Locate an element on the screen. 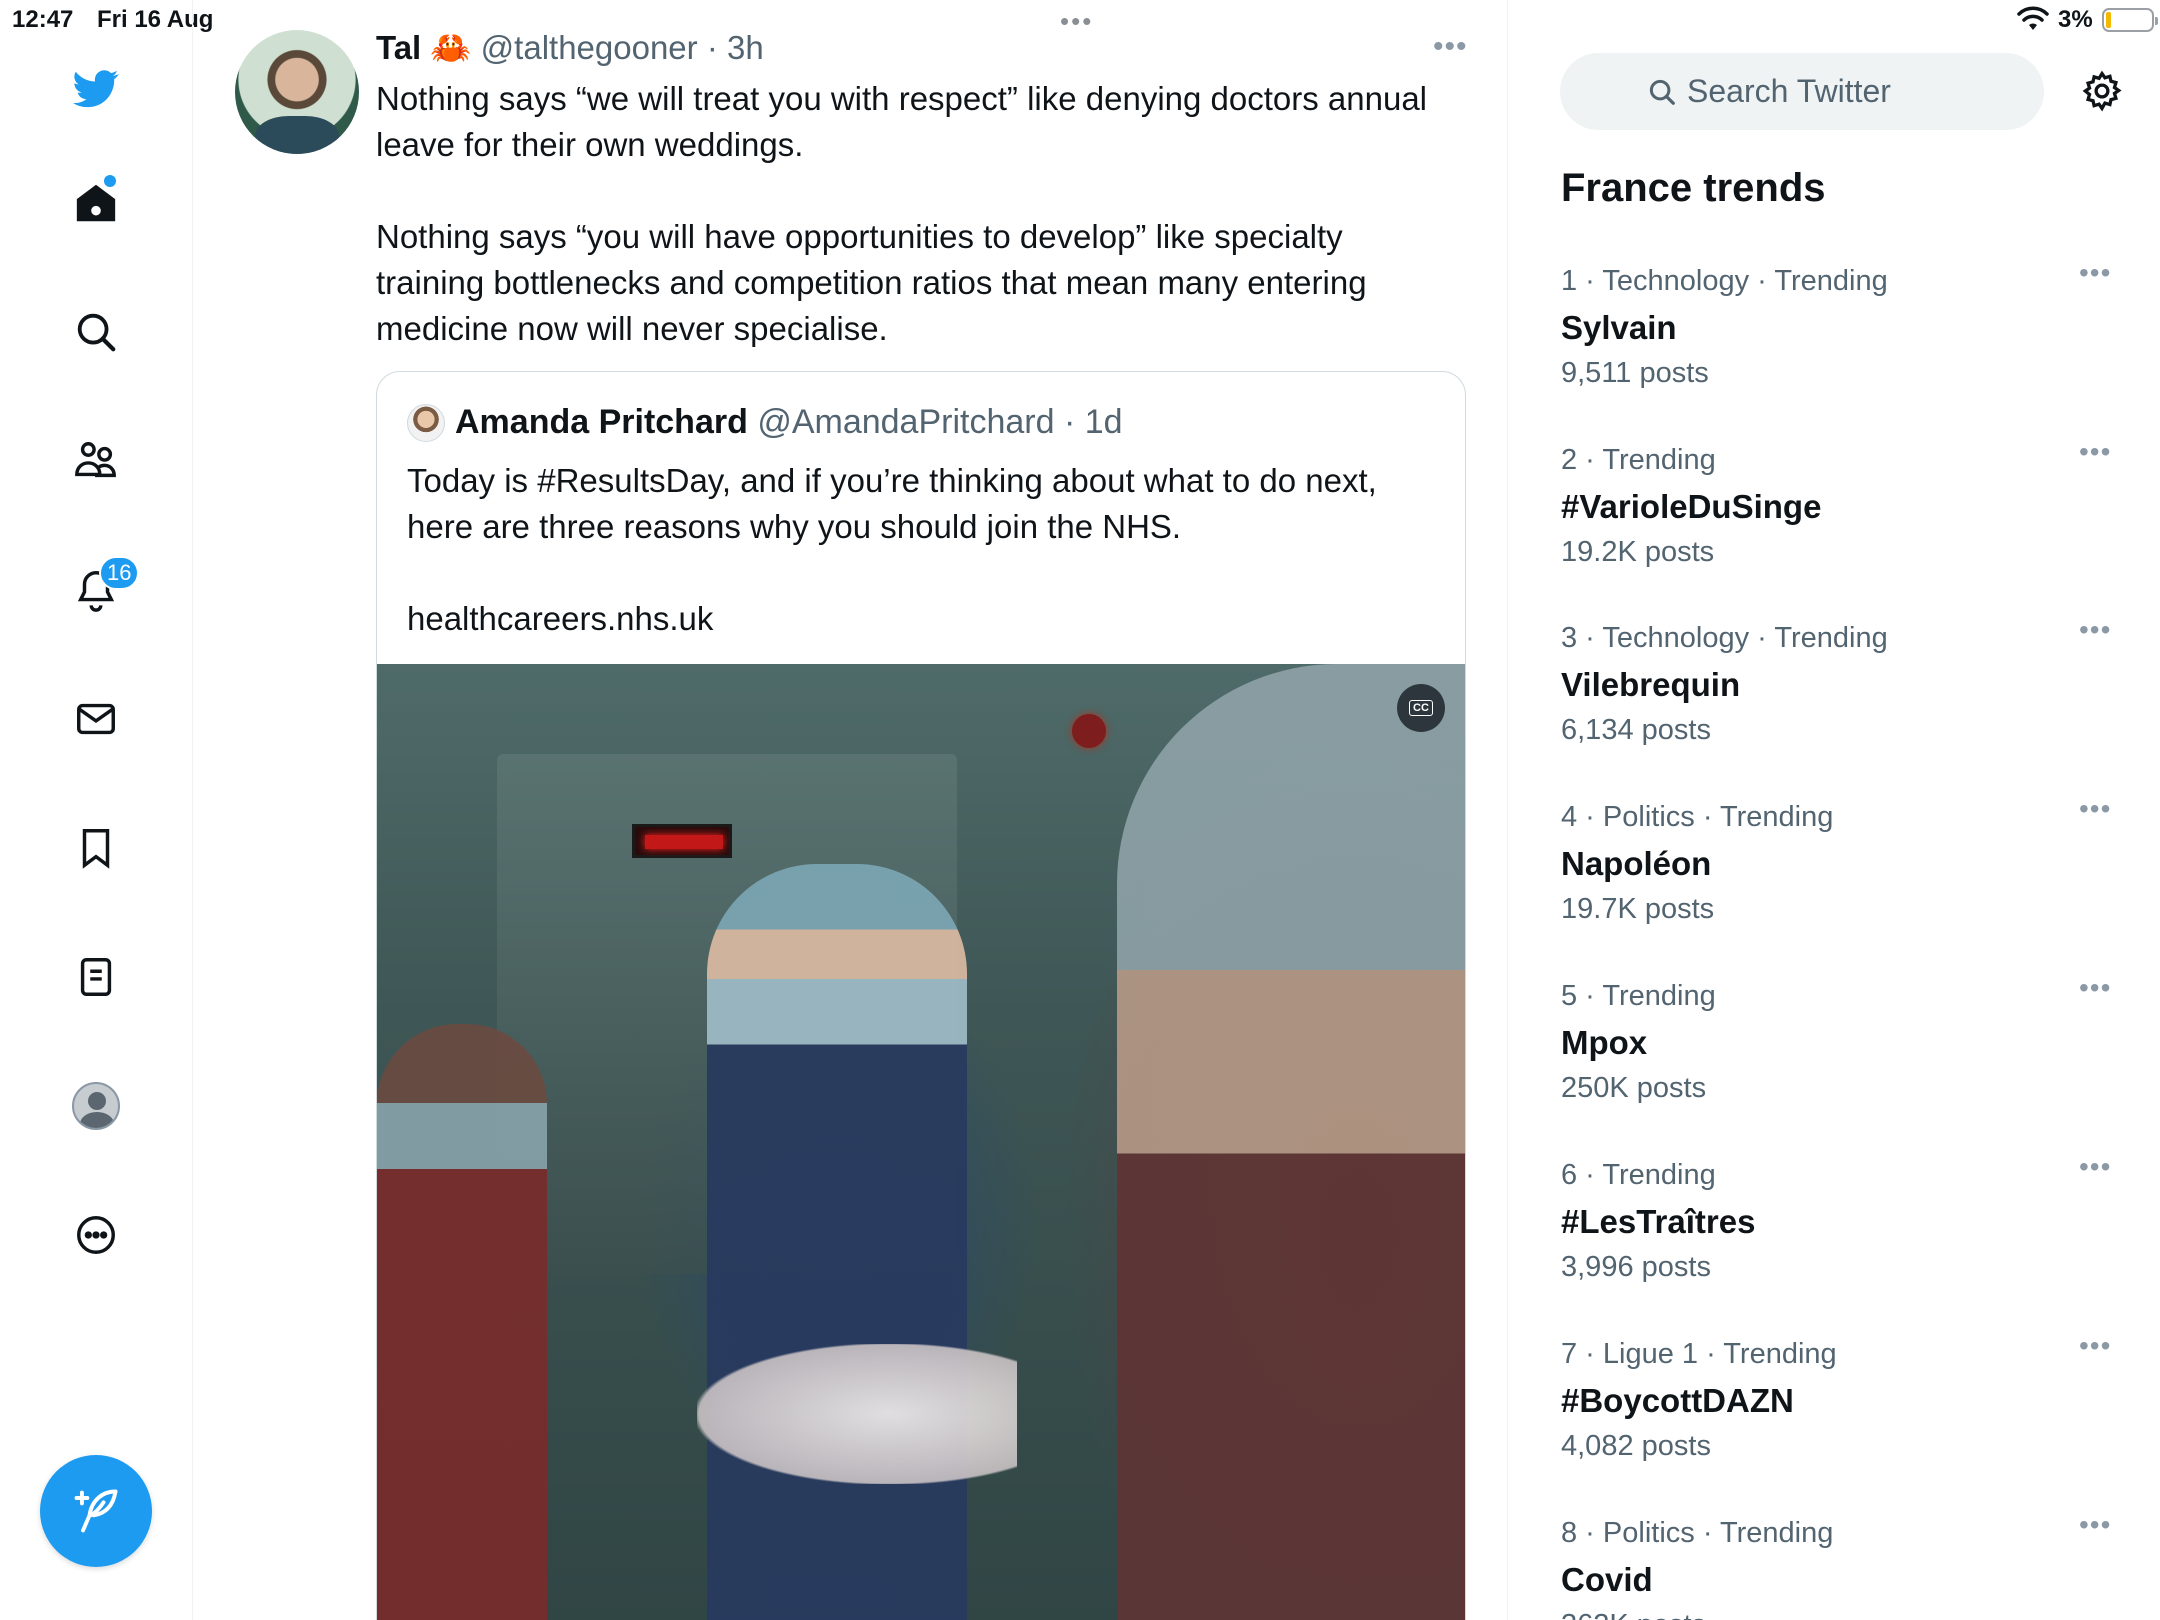 Image resolution: width=2160 pixels, height=1620 pixels. trend-name: #LesTraîtres is located at coordinates (1658, 1221).